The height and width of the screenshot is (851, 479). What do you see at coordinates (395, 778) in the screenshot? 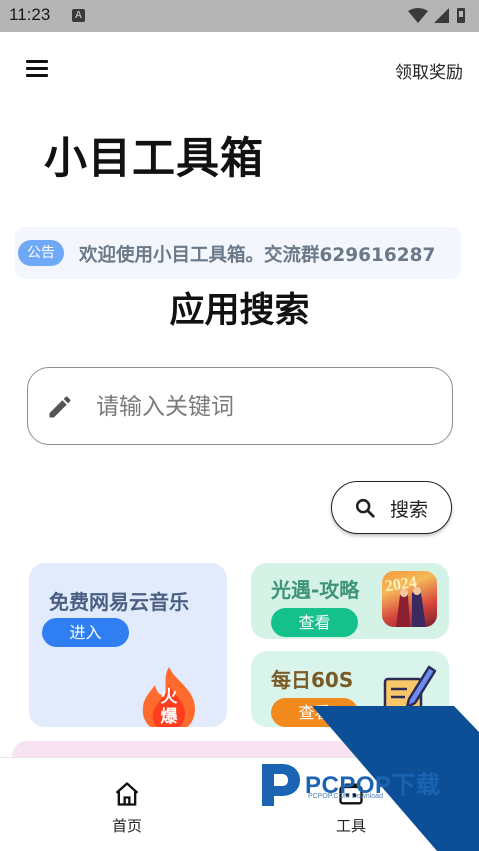
I see `watermark-triangle` at bounding box center [395, 778].